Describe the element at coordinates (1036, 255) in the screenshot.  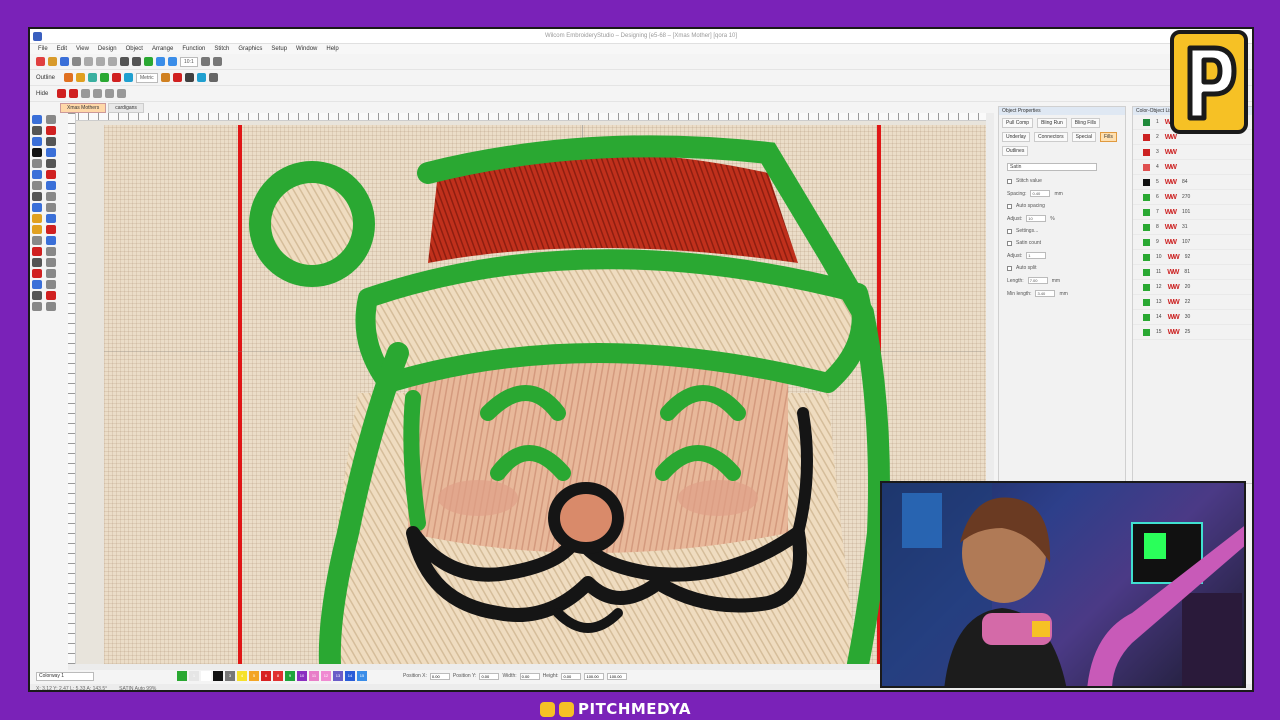
I see `property-value-field: 1` at that location.